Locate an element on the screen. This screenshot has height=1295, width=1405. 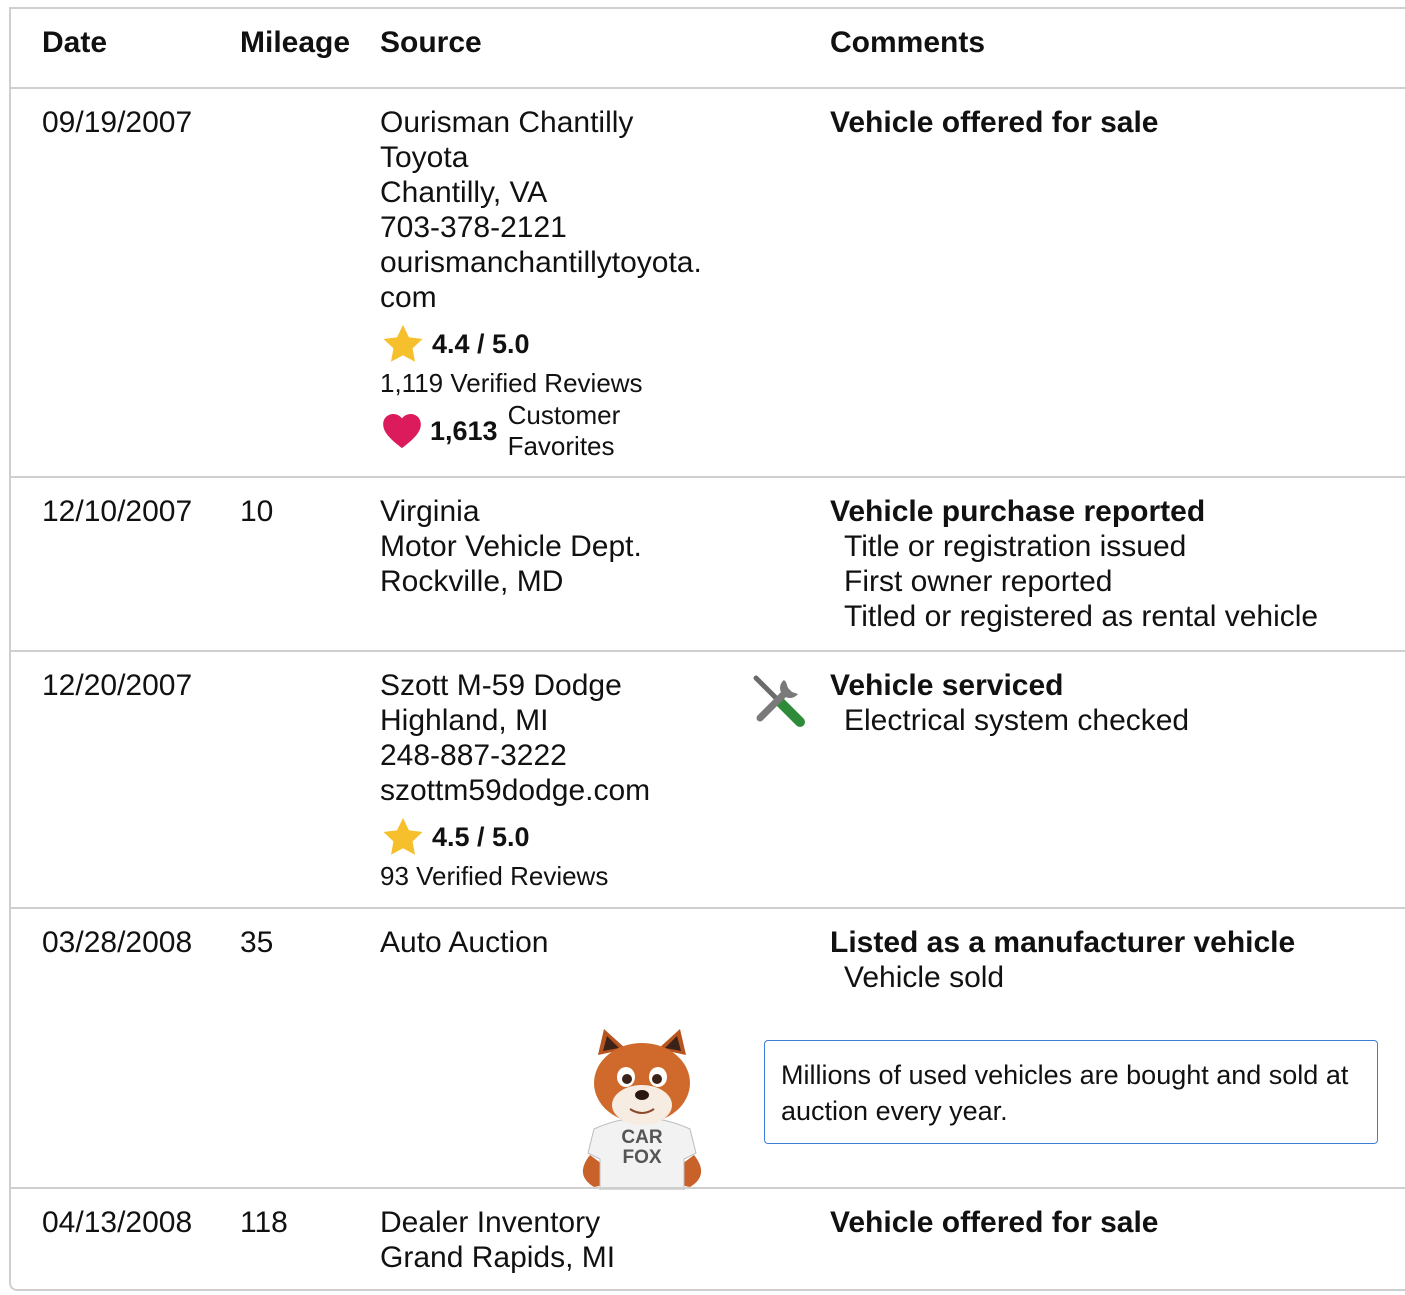
header-comments: Comments is located at coordinates (908, 42).